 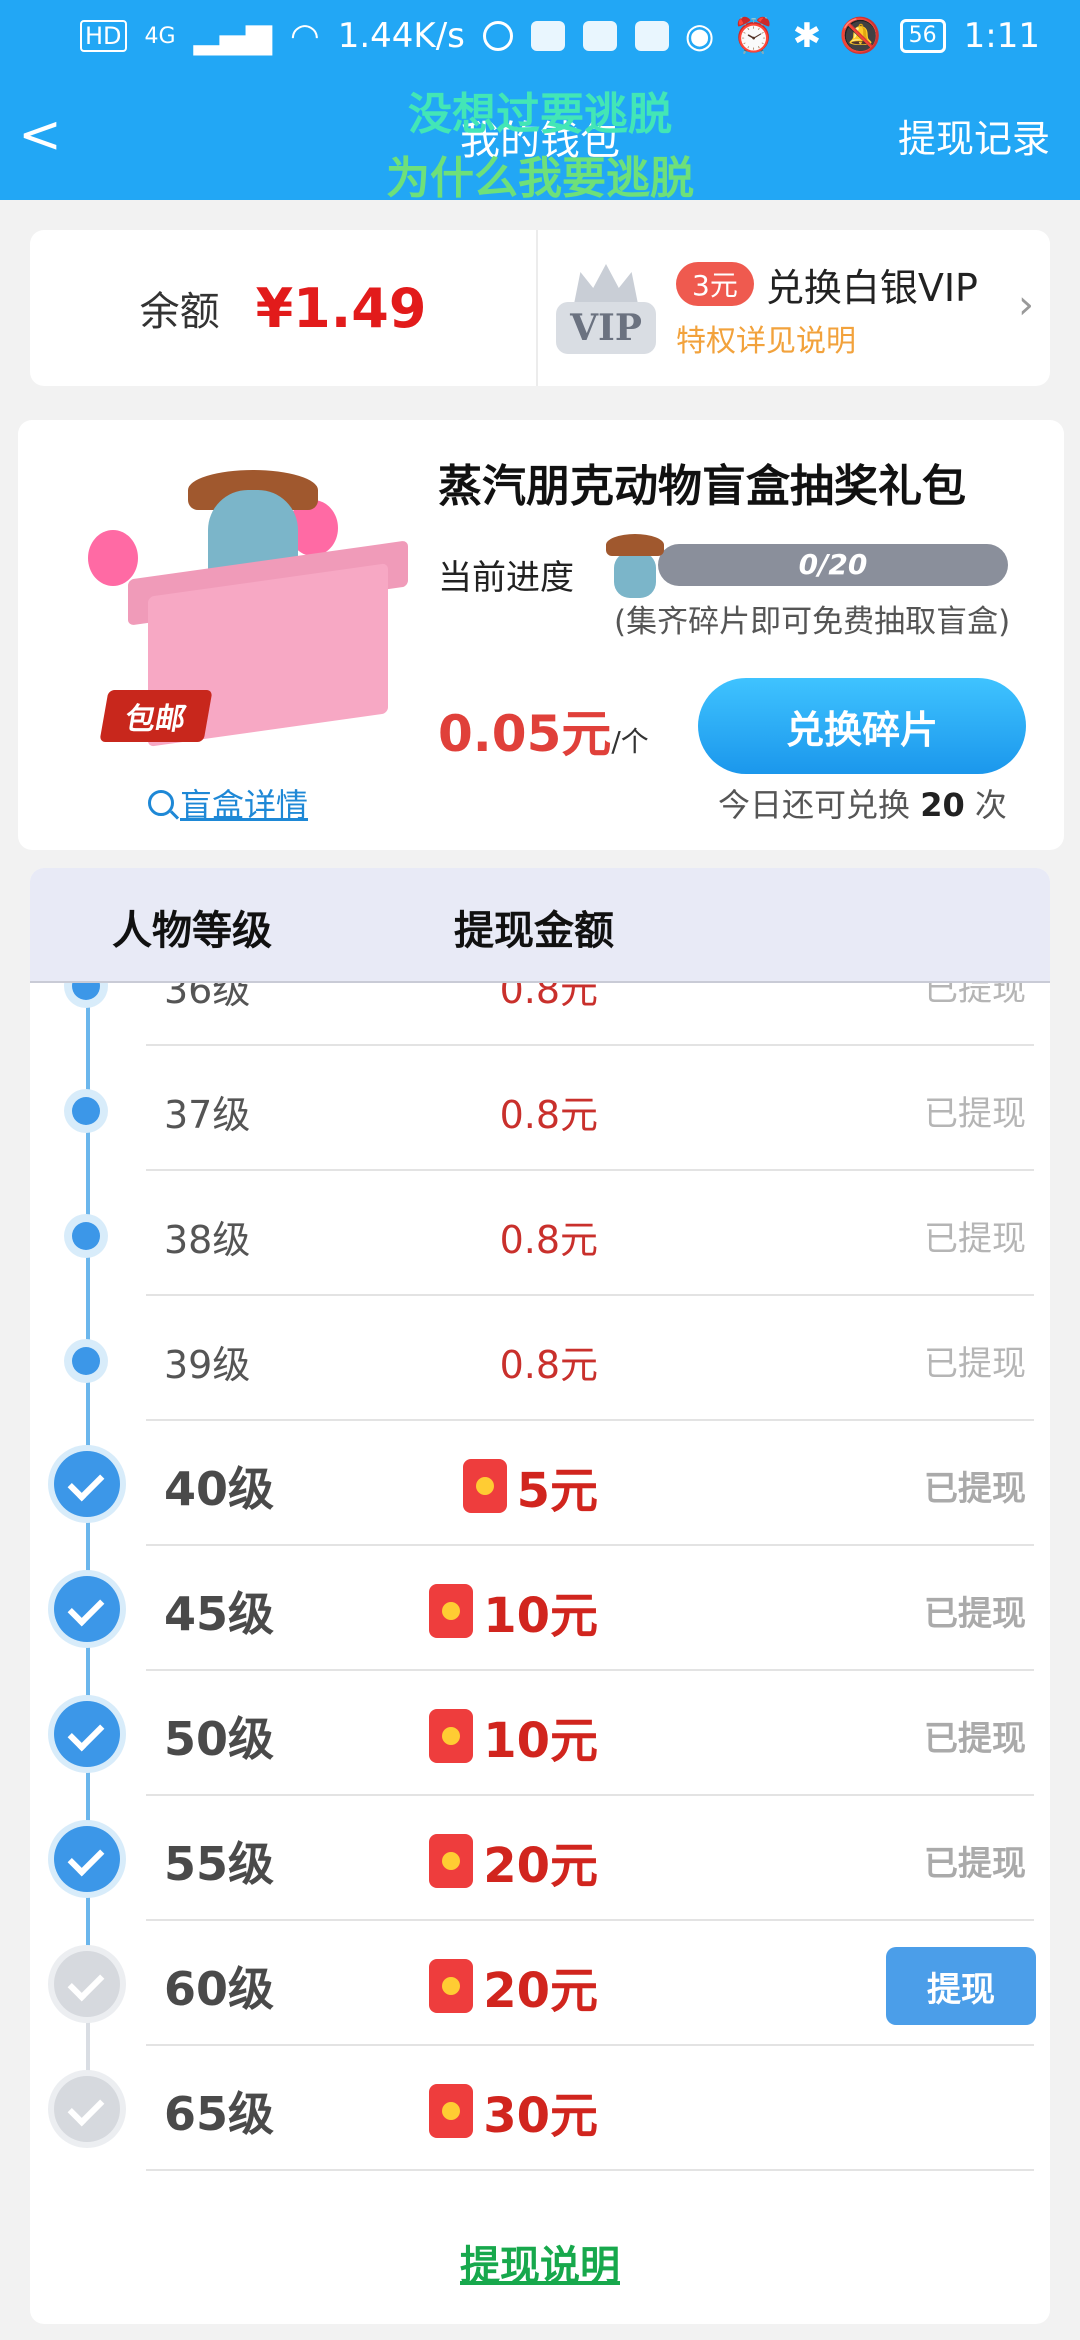 I want to click on unit-price-value: 0.05元, so click(x=525, y=734).